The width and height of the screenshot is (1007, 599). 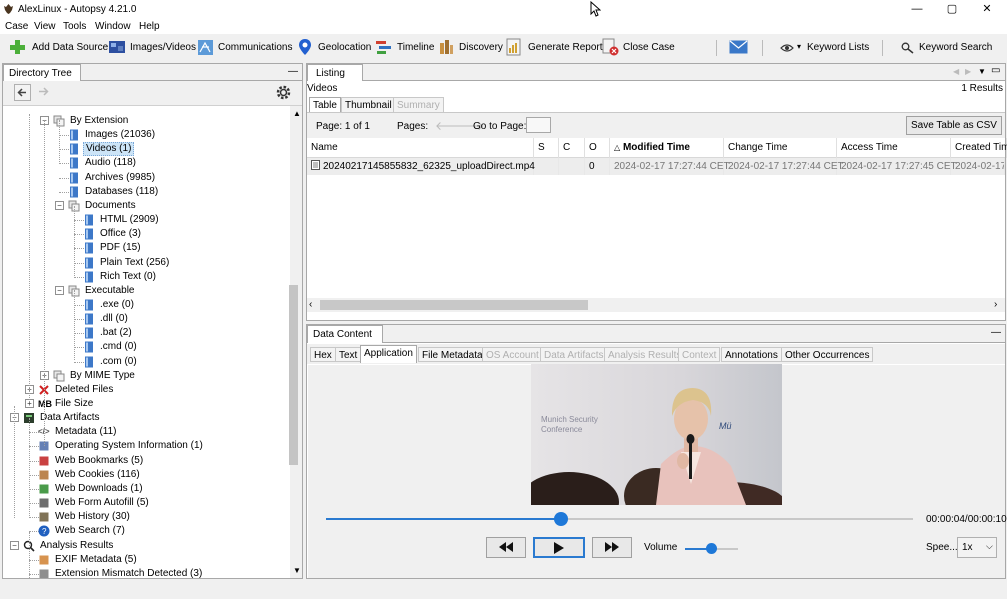 I want to click on tab-scroll-left-icon: ◀, so click(x=956, y=71).